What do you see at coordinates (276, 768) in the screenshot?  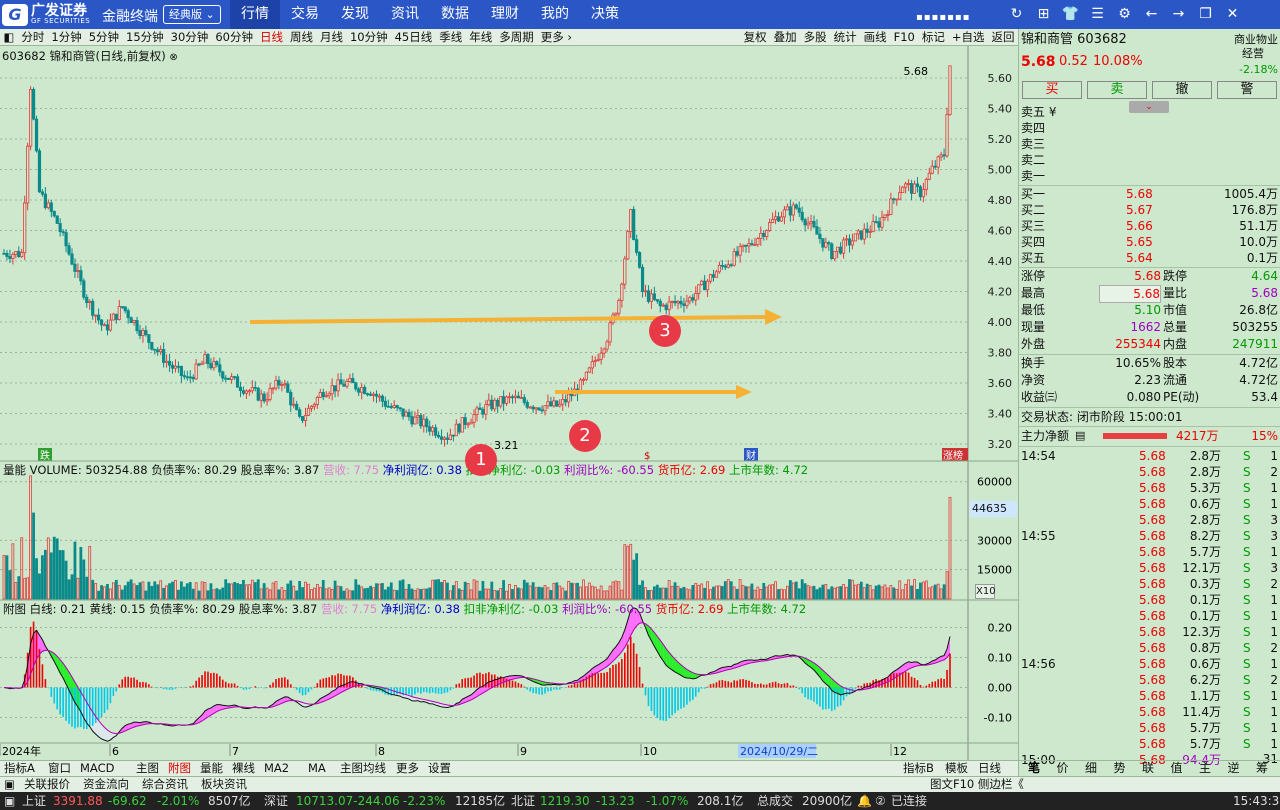 I see `indicator-tab-7: MA2` at bounding box center [276, 768].